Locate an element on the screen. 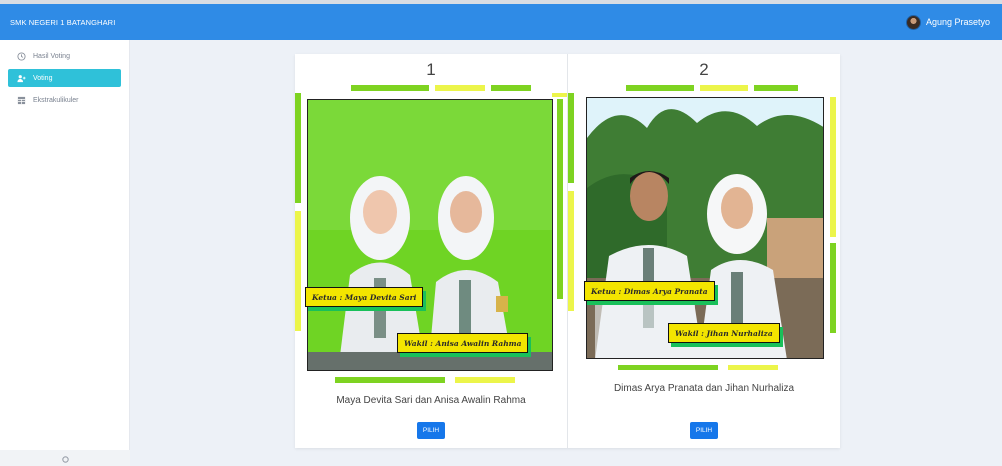 This screenshot has height=466, width=1002. gear-icon is located at coordinates (65, 459).